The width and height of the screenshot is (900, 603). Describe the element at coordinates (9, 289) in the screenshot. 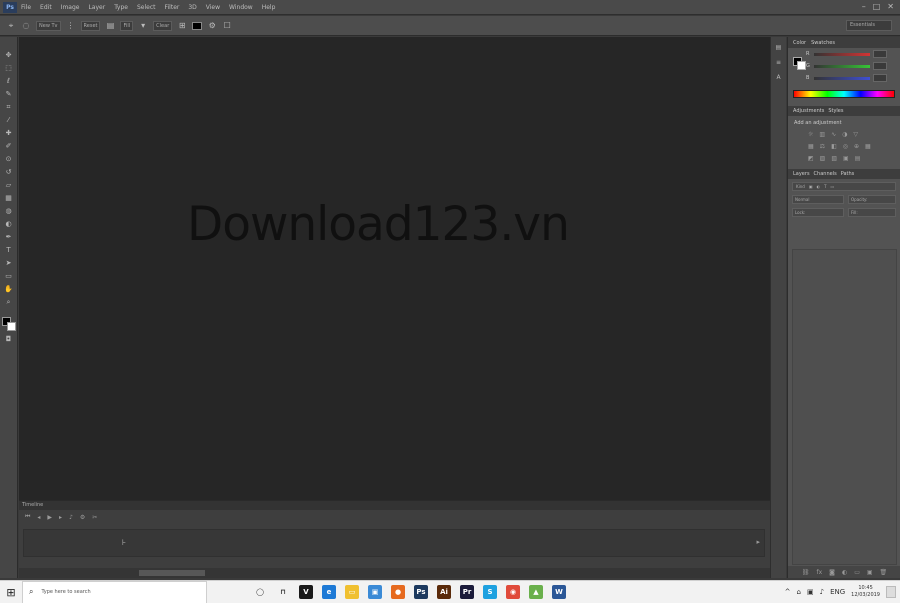

I see `hand-tool-icon: ✋` at that location.